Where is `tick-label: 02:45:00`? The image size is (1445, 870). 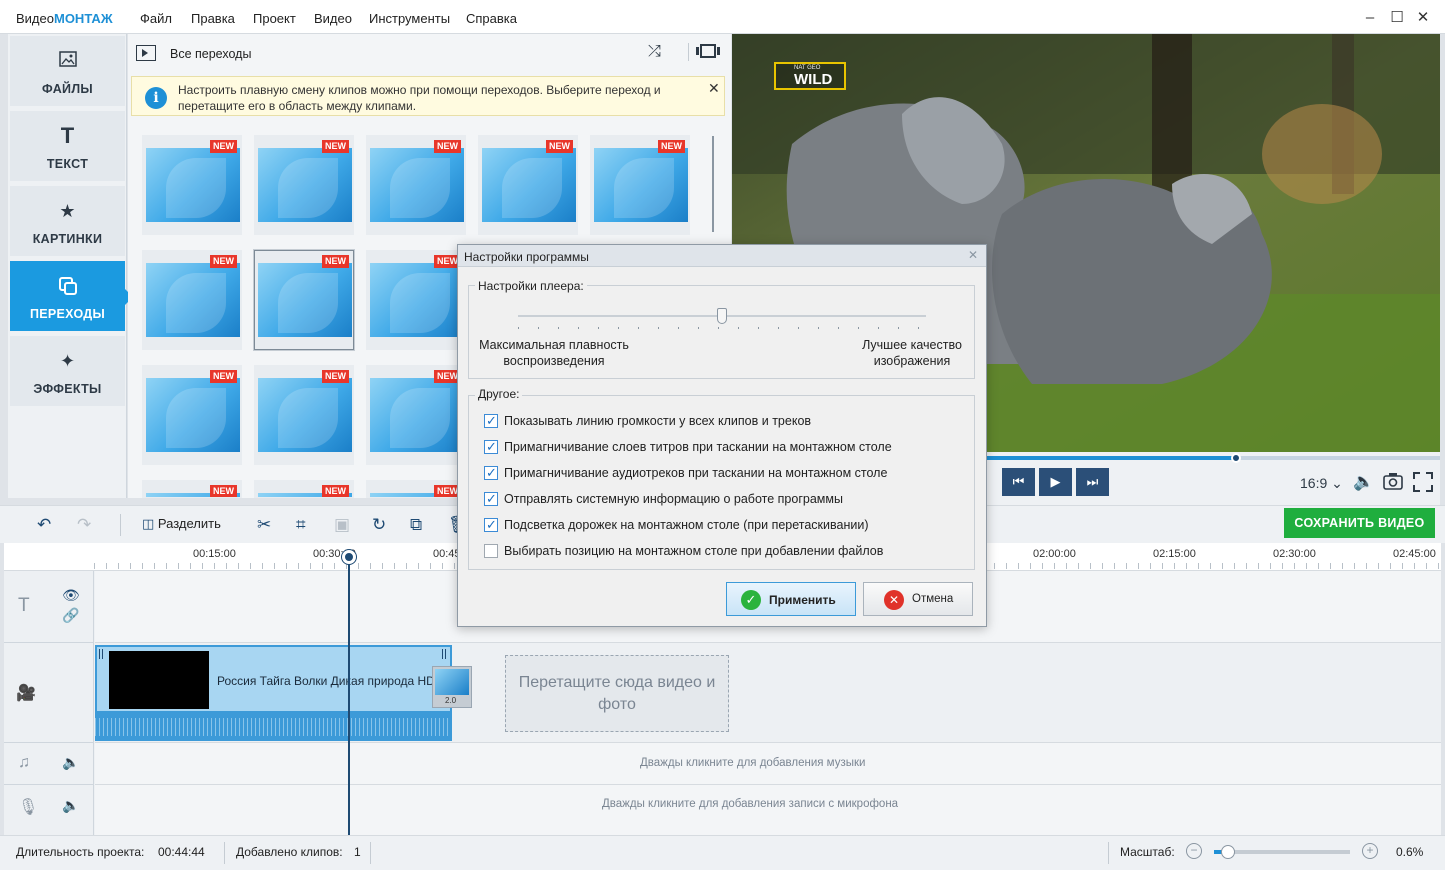 tick-label: 02:45:00 is located at coordinates (1414, 554).